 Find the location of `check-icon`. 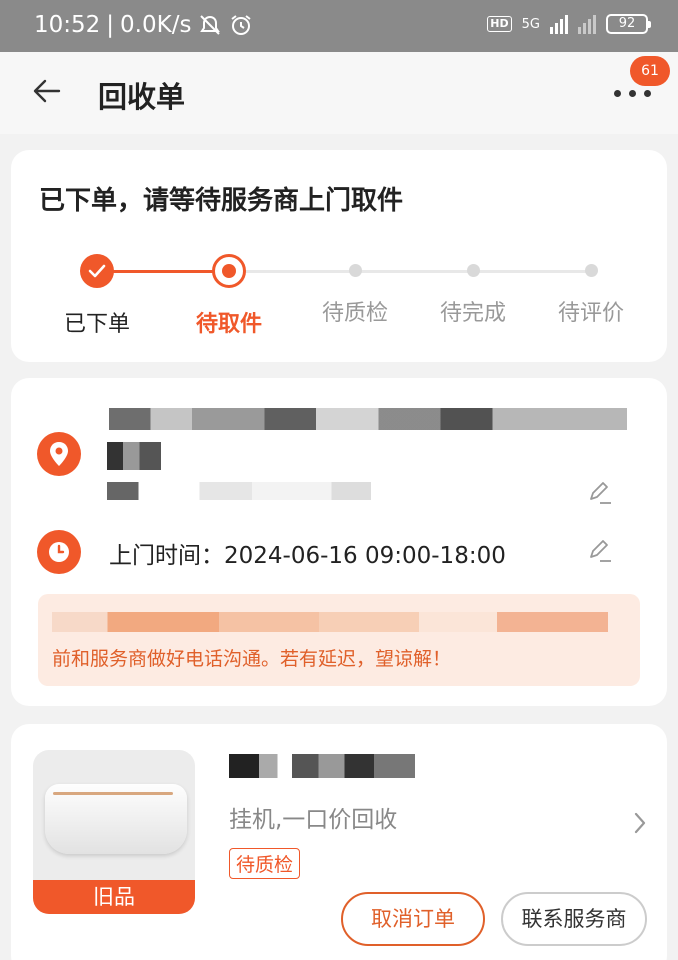

check-icon is located at coordinates (97, 271).